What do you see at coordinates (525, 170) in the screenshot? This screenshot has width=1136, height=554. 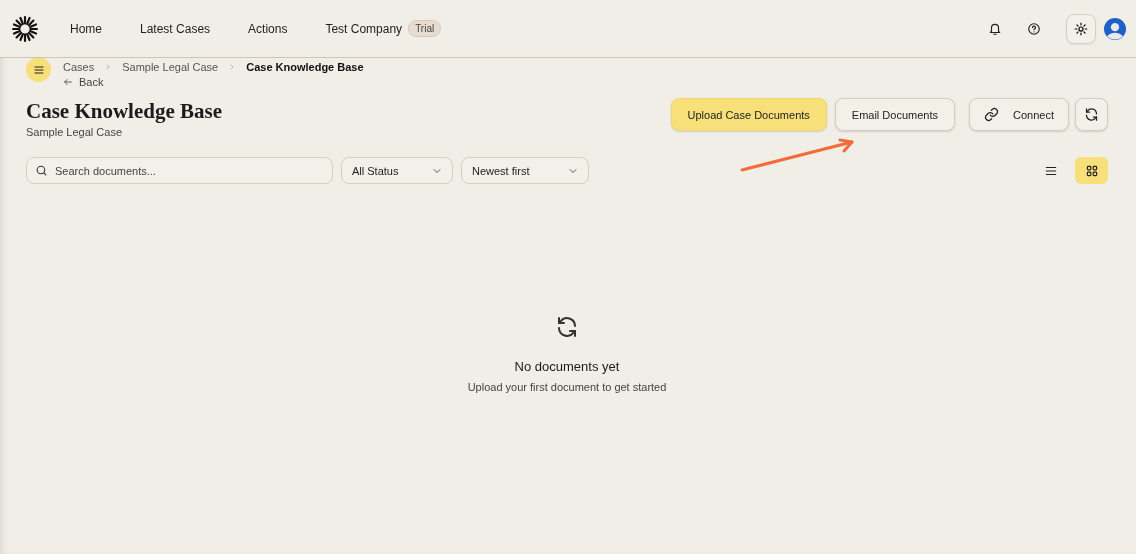 I see `filter-dropdown: Newest first` at bounding box center [525, 170].